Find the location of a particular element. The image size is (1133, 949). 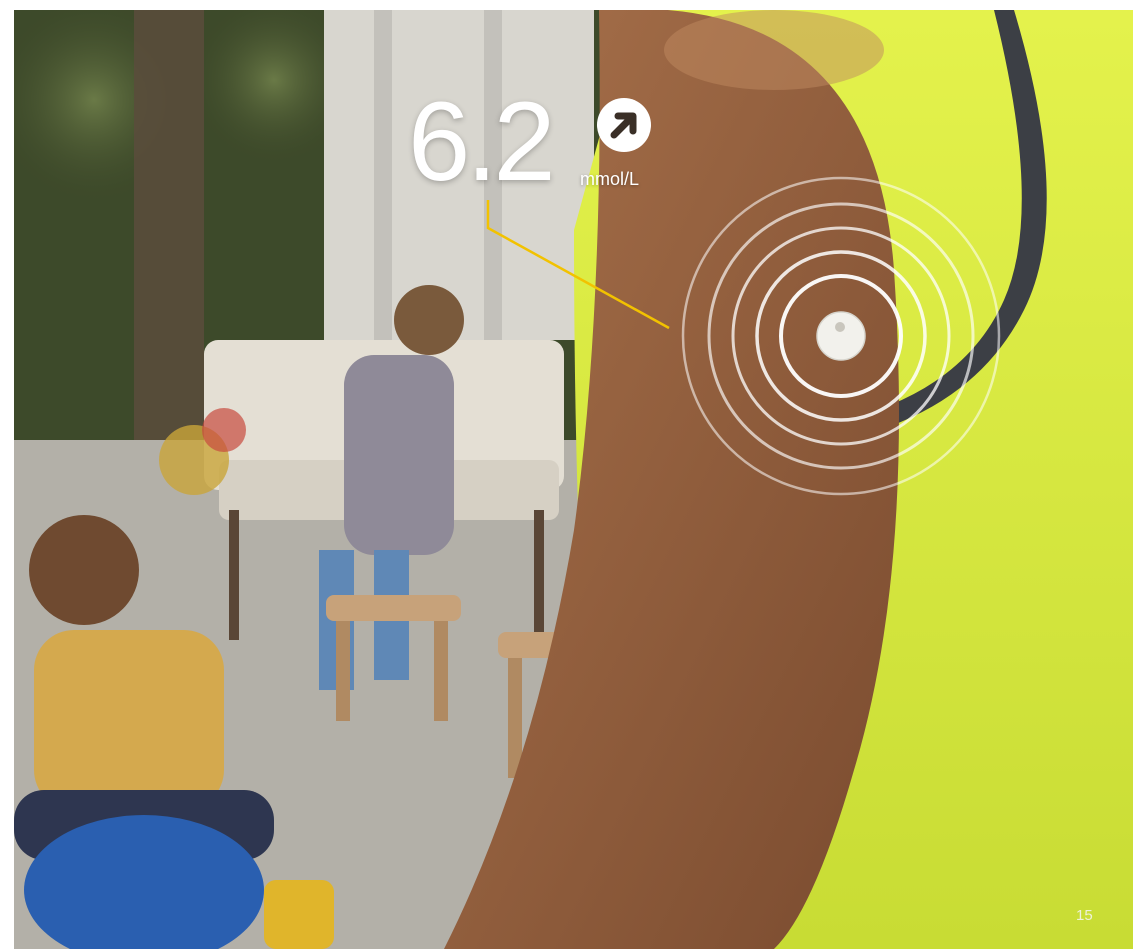

glucose-reading: 6.2 mmol/L is located at coordinates (558, 147).